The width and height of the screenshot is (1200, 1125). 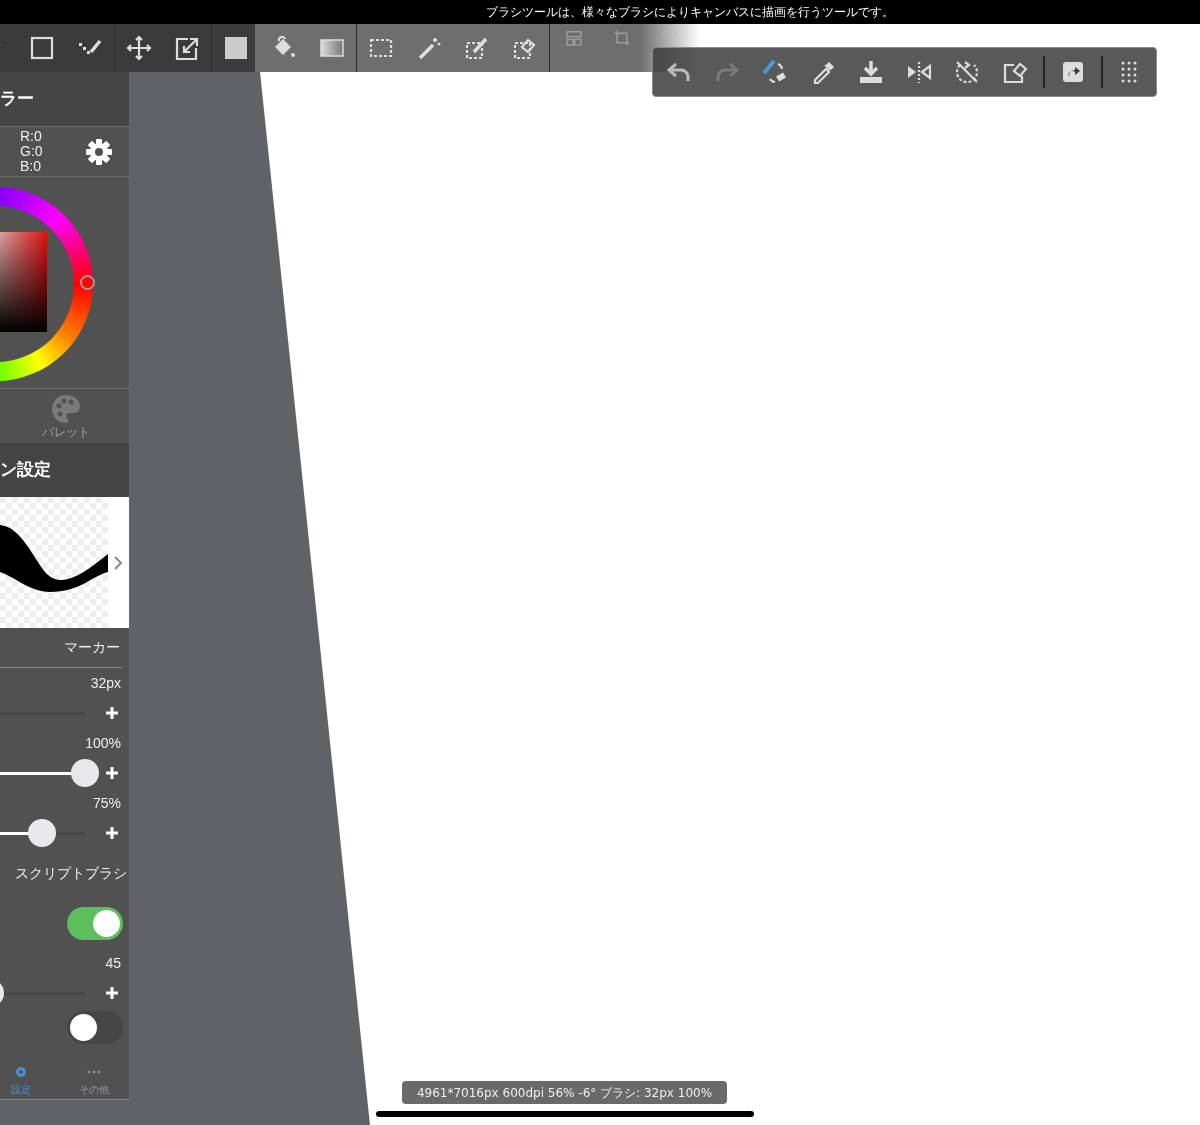 What do you see at coordinates (113, 963) in the screenshot?
I see `slider-reading: 45` at bounding box center [113, 963].